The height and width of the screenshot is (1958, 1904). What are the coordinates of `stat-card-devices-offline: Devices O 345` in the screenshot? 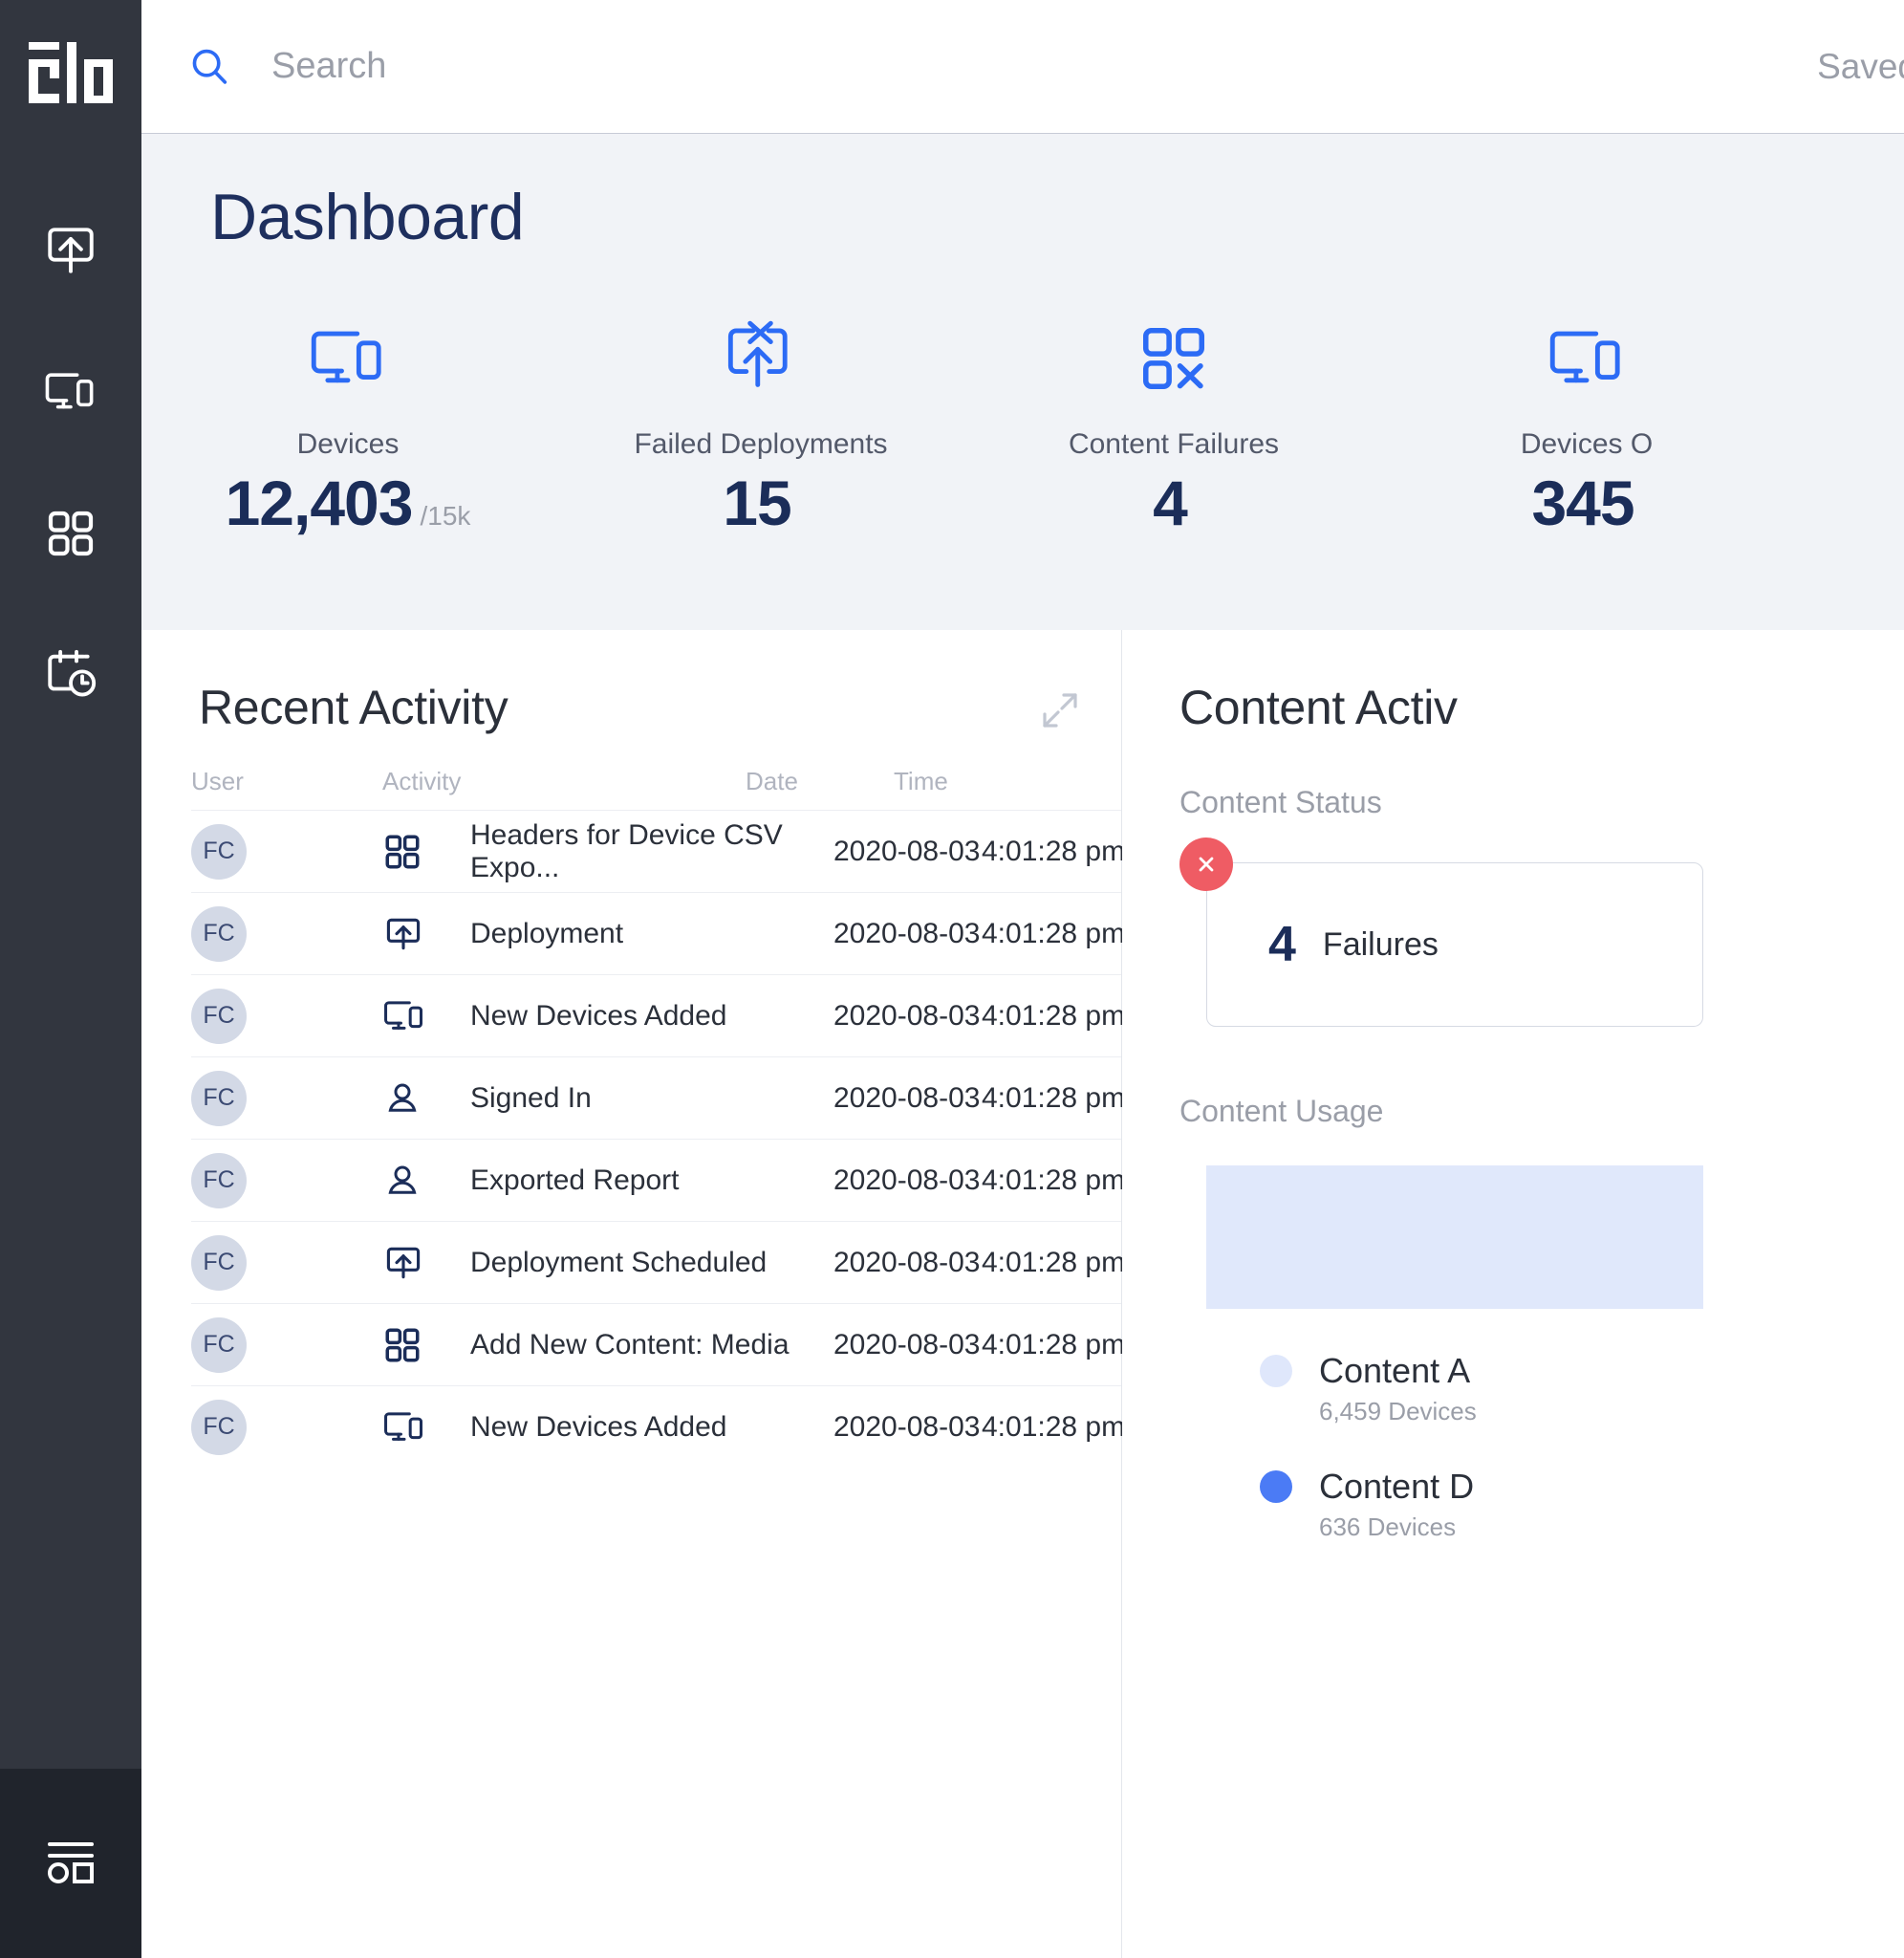 It's located at (1586, 427).